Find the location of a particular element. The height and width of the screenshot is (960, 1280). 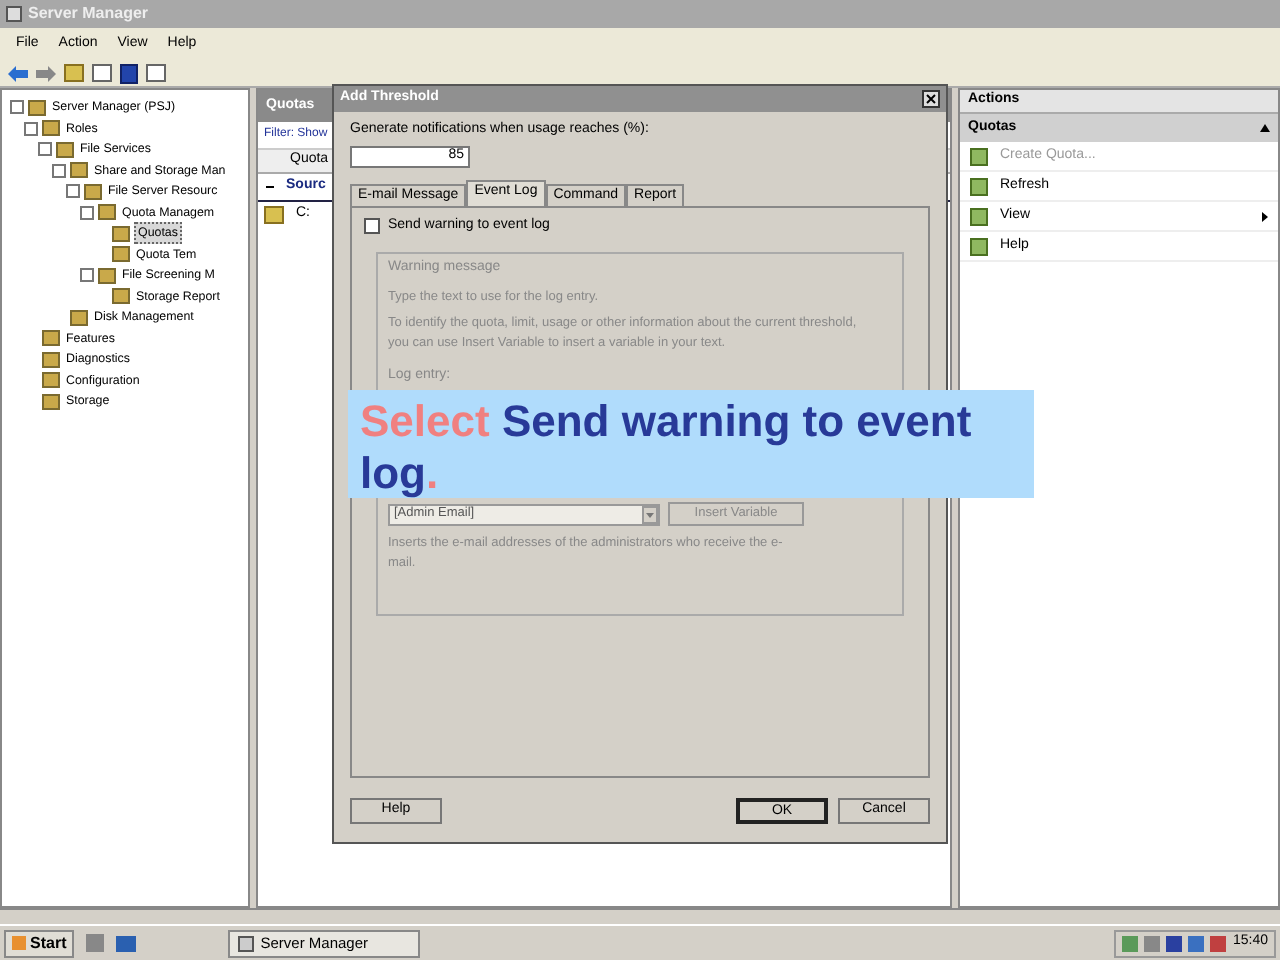

window-title: Server Manager is located at coordinates (88, 14).